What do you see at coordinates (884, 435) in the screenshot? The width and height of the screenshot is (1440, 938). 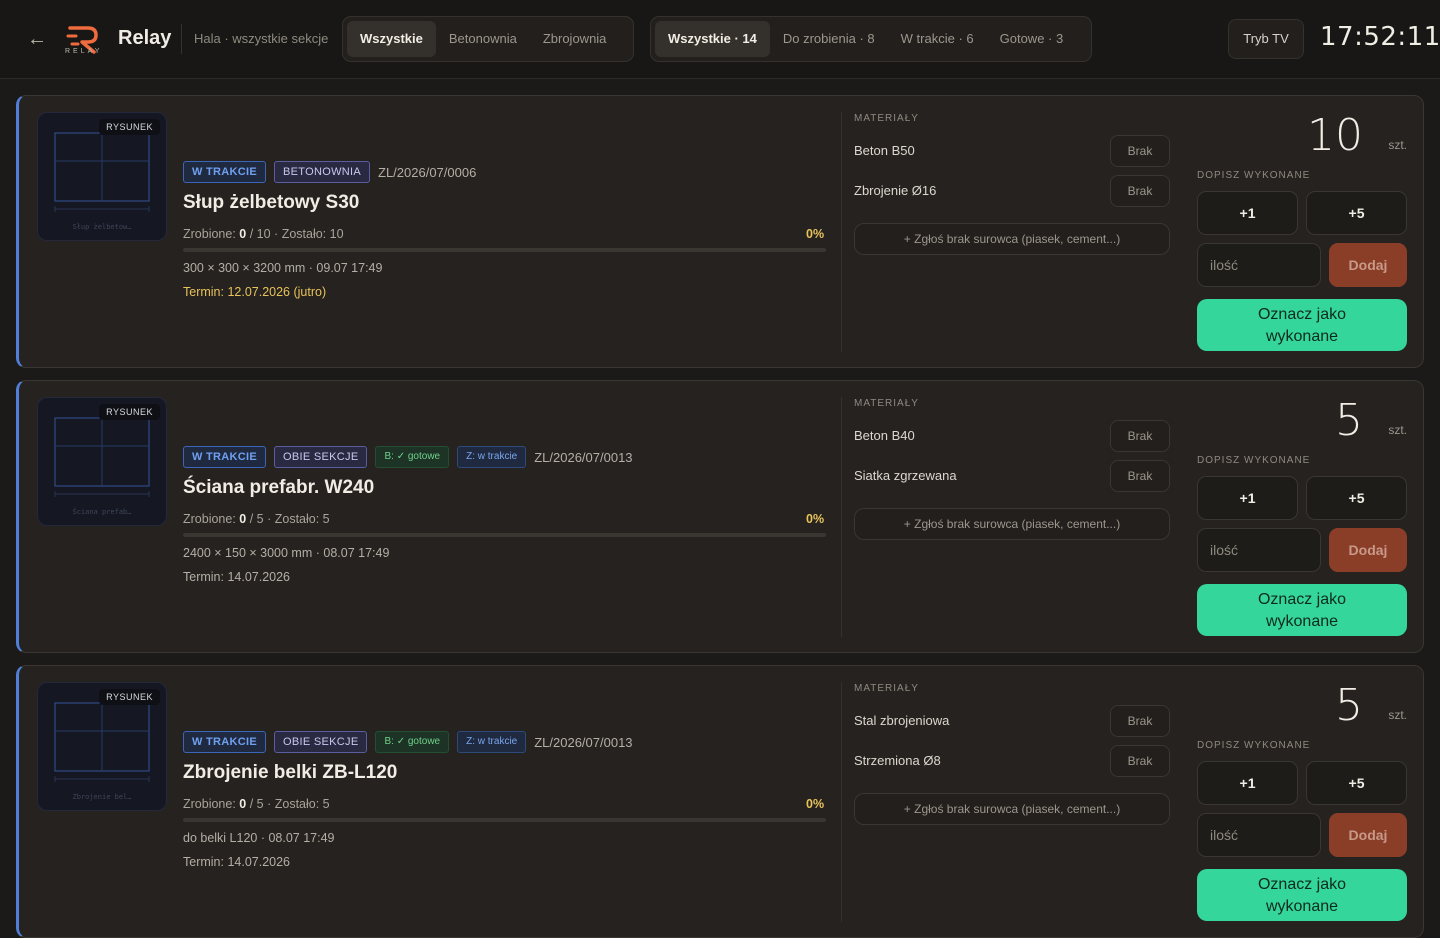 I see `material-name: Beton B40` at bounding box center [884, 435].